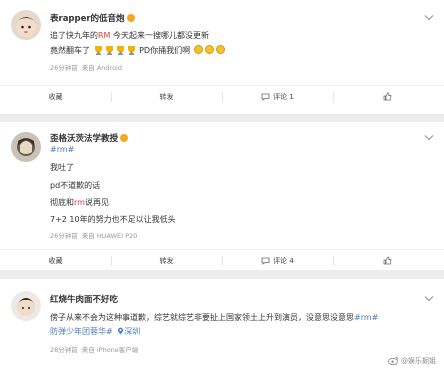  I want to click on post-text-line: 防弹少年团蓉华# 深圳, so click(95, 331).